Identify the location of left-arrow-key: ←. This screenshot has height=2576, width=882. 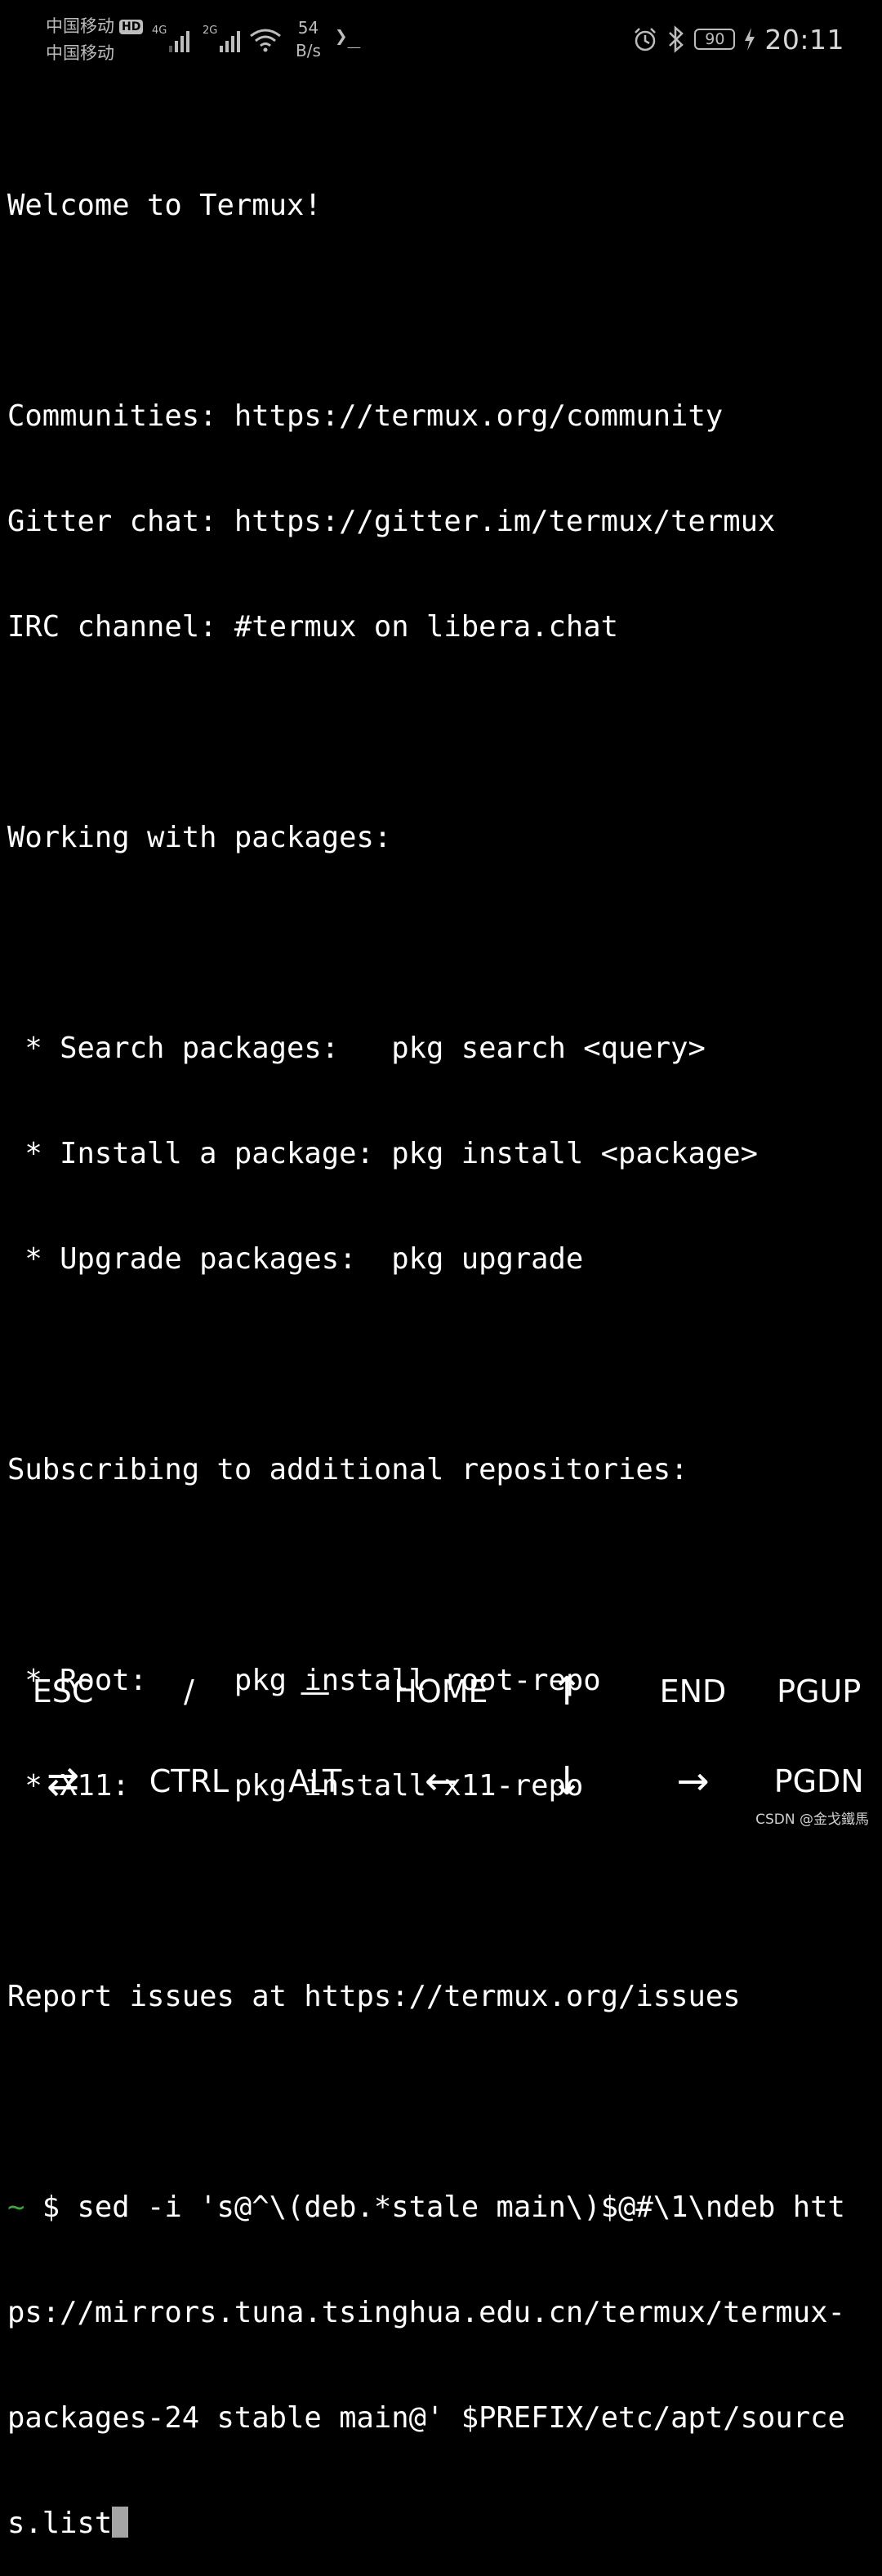
(441, 1781).